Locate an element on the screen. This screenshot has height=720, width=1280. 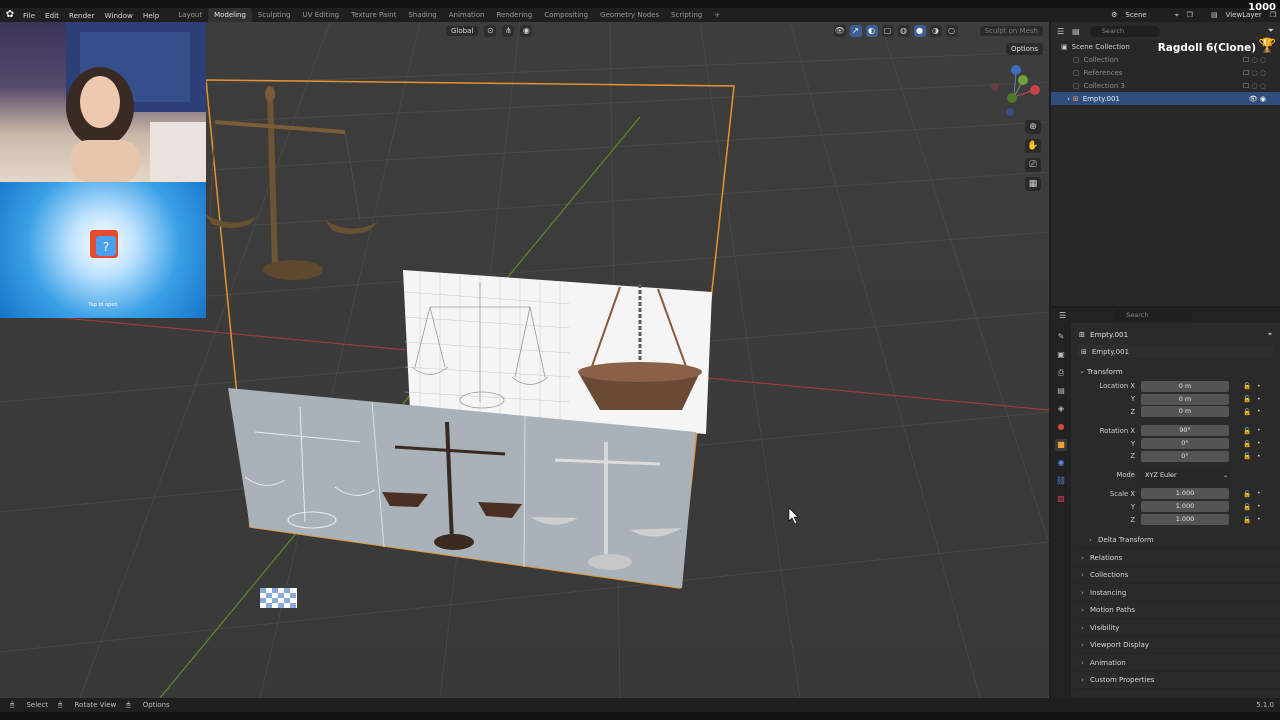
sculpt-on-mesh-label: Sculpt on Mesh is located at coordinates (1011, 31).